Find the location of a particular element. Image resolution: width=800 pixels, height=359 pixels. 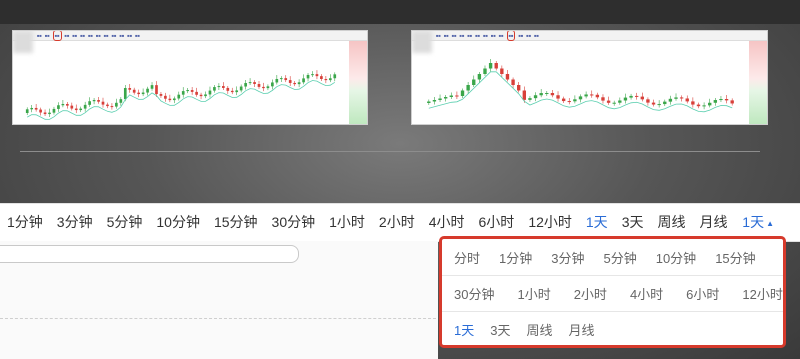

option-30min: 30分钟 is located at coordinates (468, 293).